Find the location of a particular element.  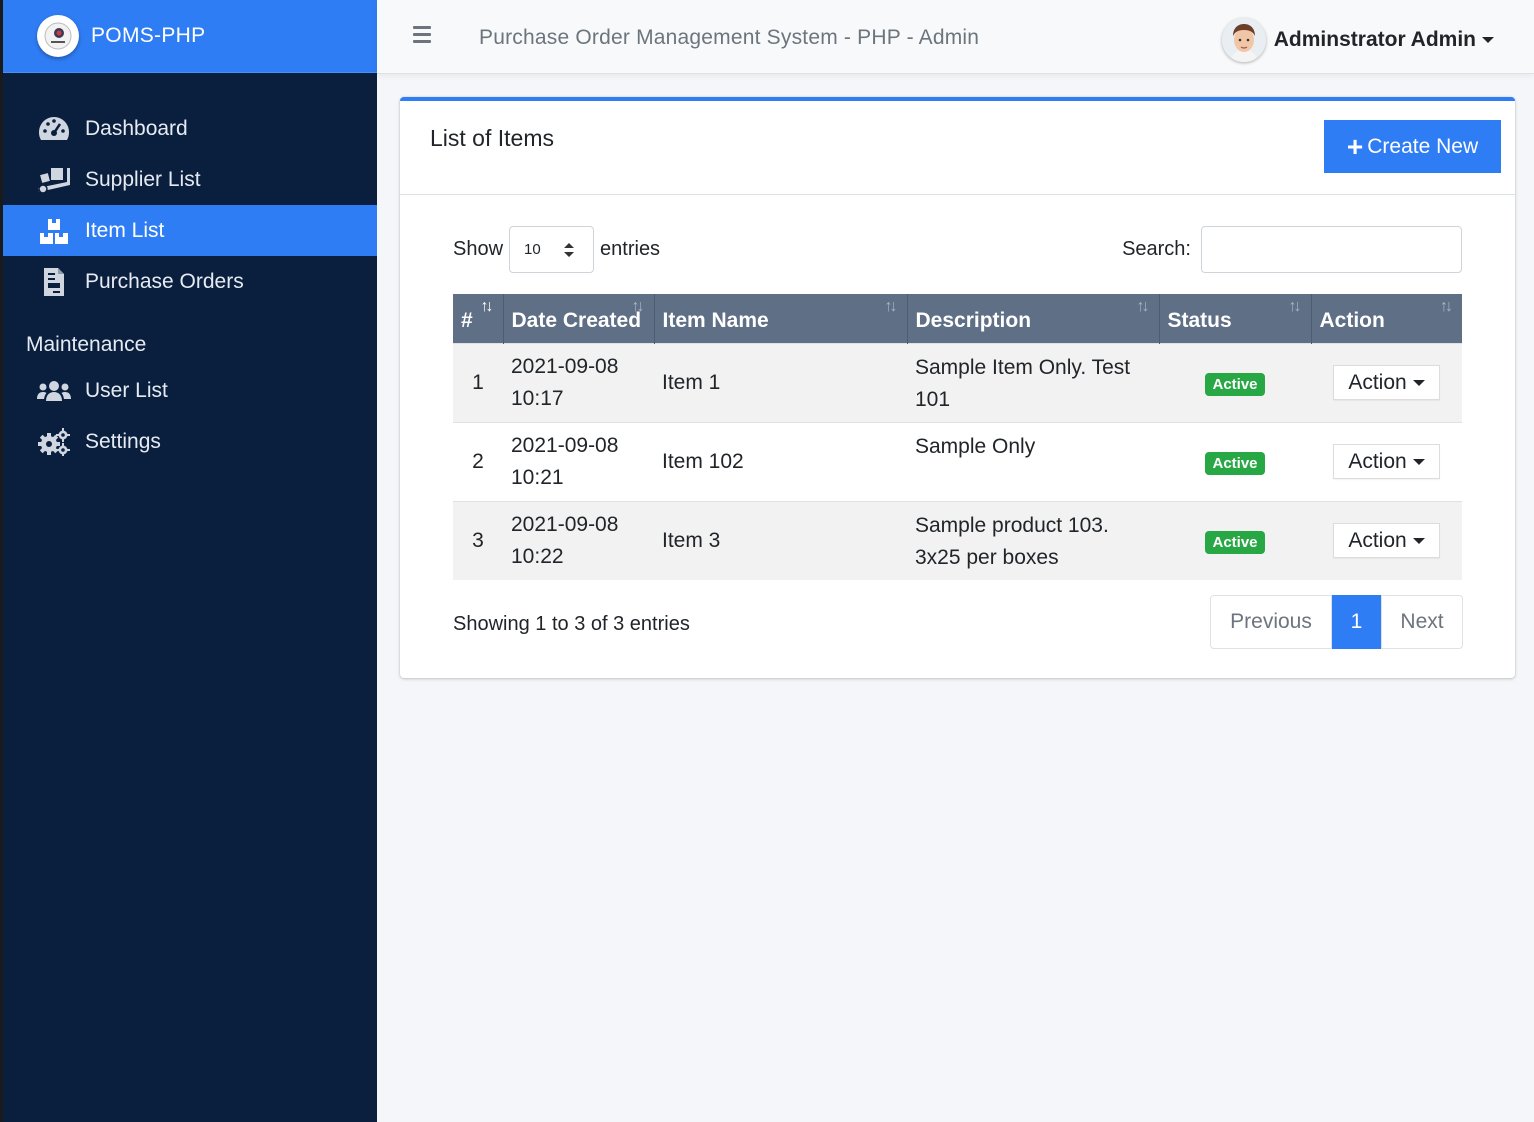

row-date-created: 2021-09-08 10:17 is located at coordinates (565, 382).